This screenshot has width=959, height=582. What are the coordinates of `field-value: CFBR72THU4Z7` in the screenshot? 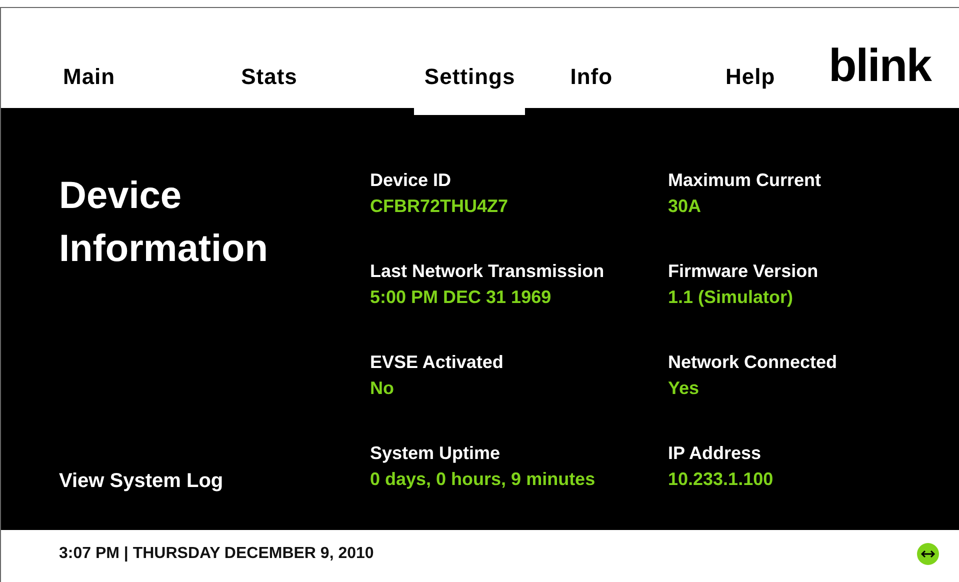 It's located at (440, 206).